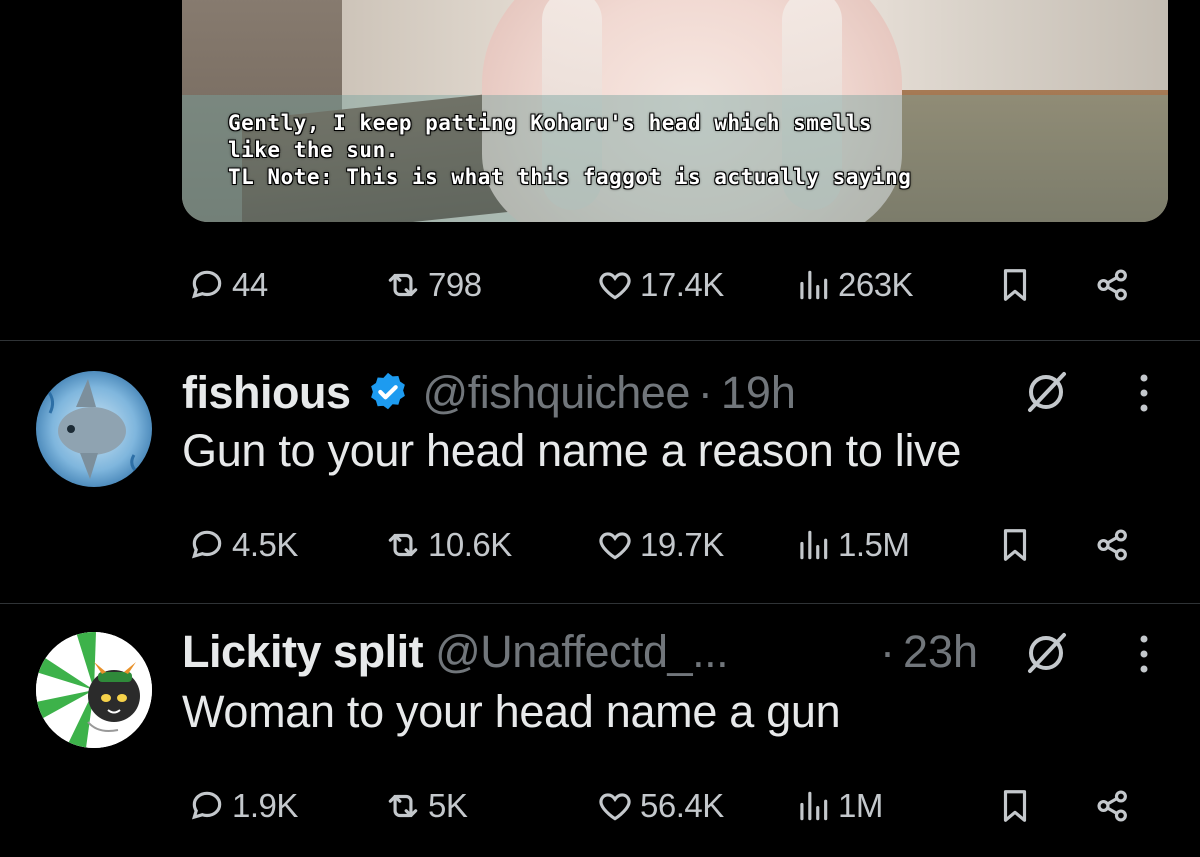 This screenshot has height=857, width=1200. I want to click on timestamp: 19h, so click(758, 393).